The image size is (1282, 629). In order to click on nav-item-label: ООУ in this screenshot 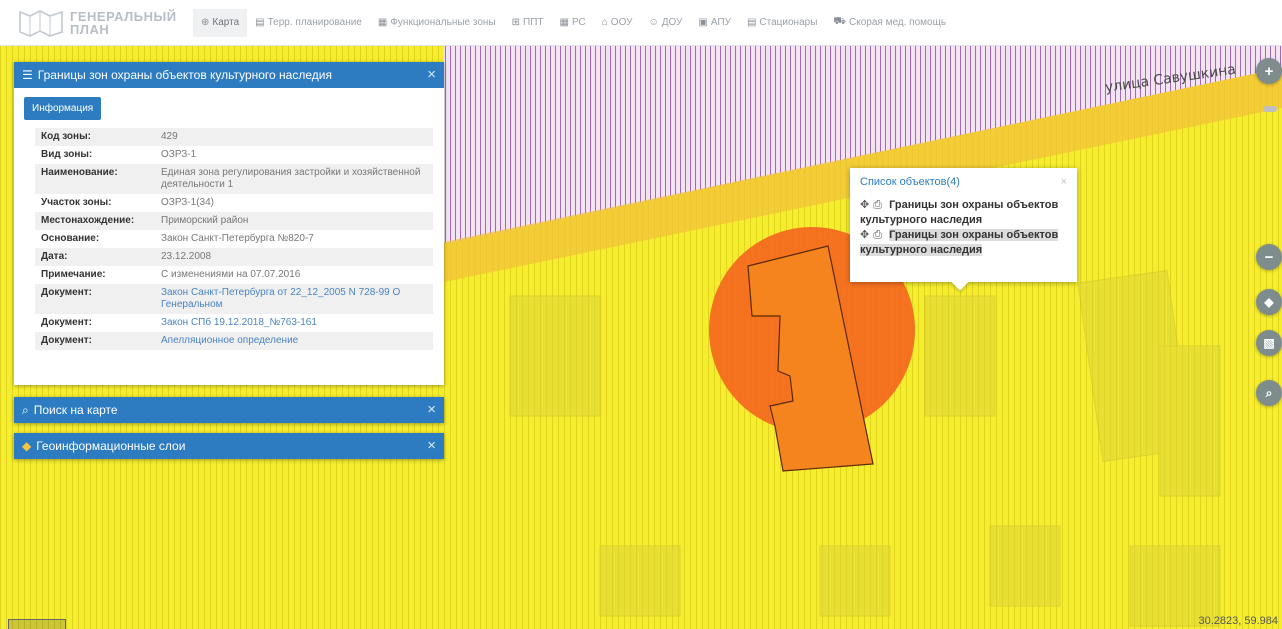, I will do `click(621, 22)`.